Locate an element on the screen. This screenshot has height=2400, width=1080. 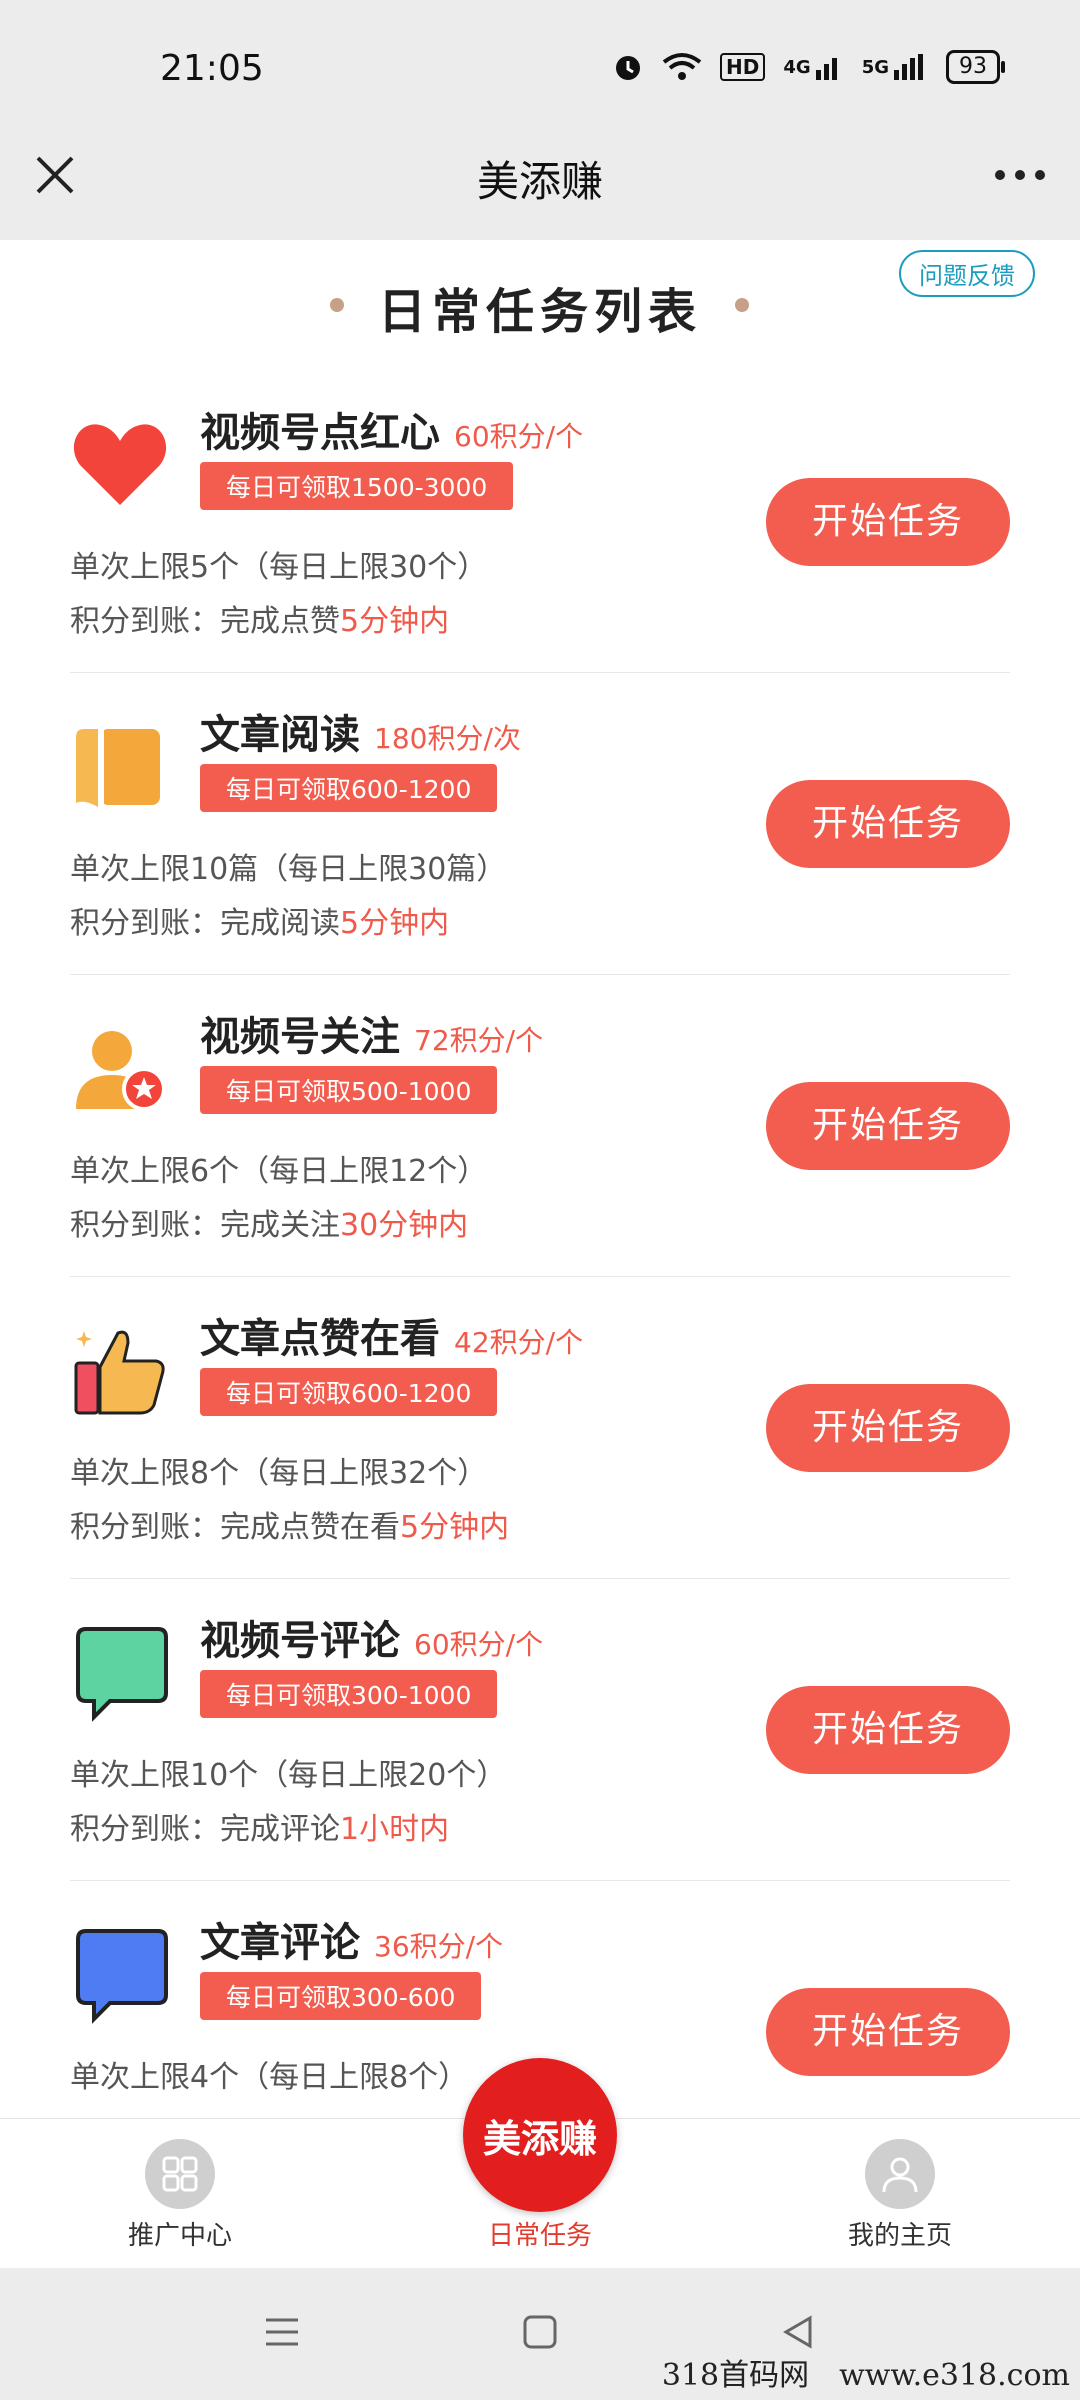
tab-my-home: 我的主页 is located at coordinates (900, 2195).